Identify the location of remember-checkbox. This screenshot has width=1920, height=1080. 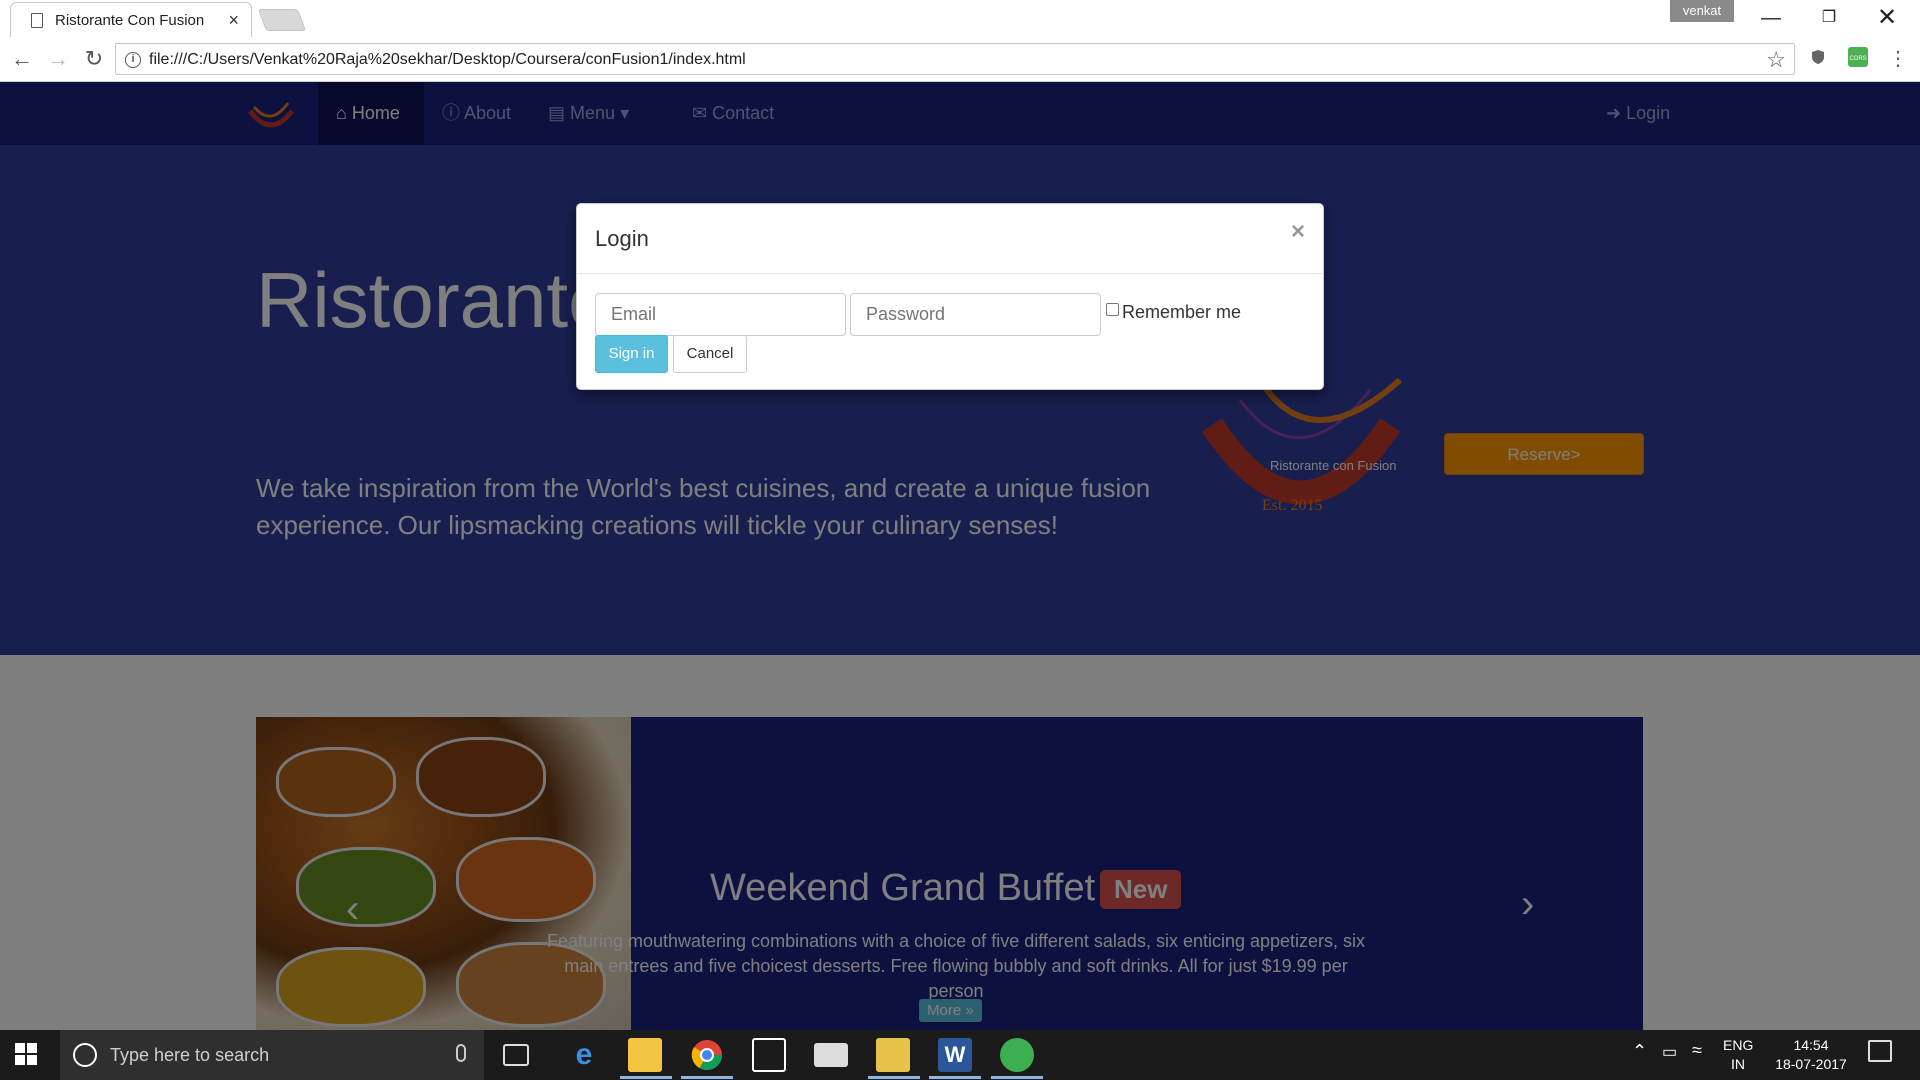
(1112, 309).